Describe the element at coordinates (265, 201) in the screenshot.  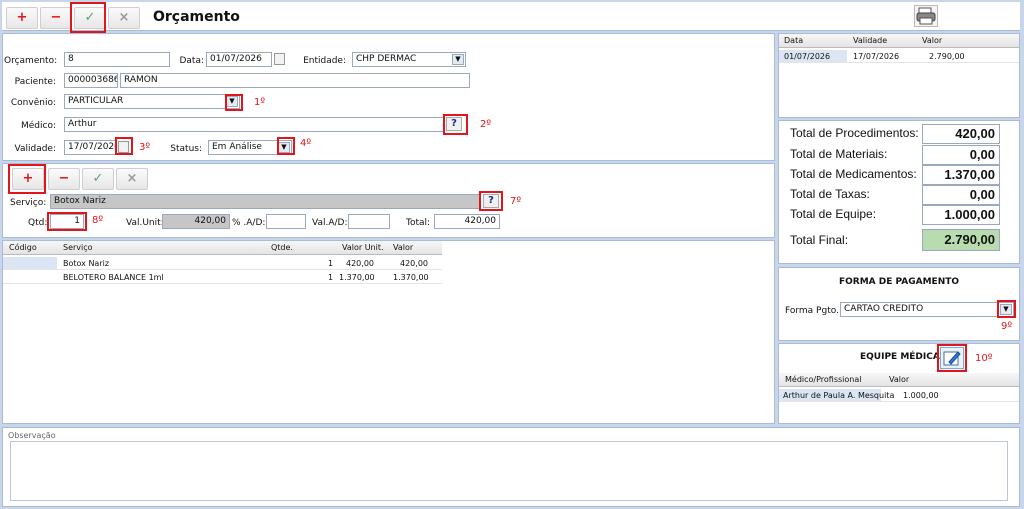
I see `servico-field: Botox Nariz` at that location.